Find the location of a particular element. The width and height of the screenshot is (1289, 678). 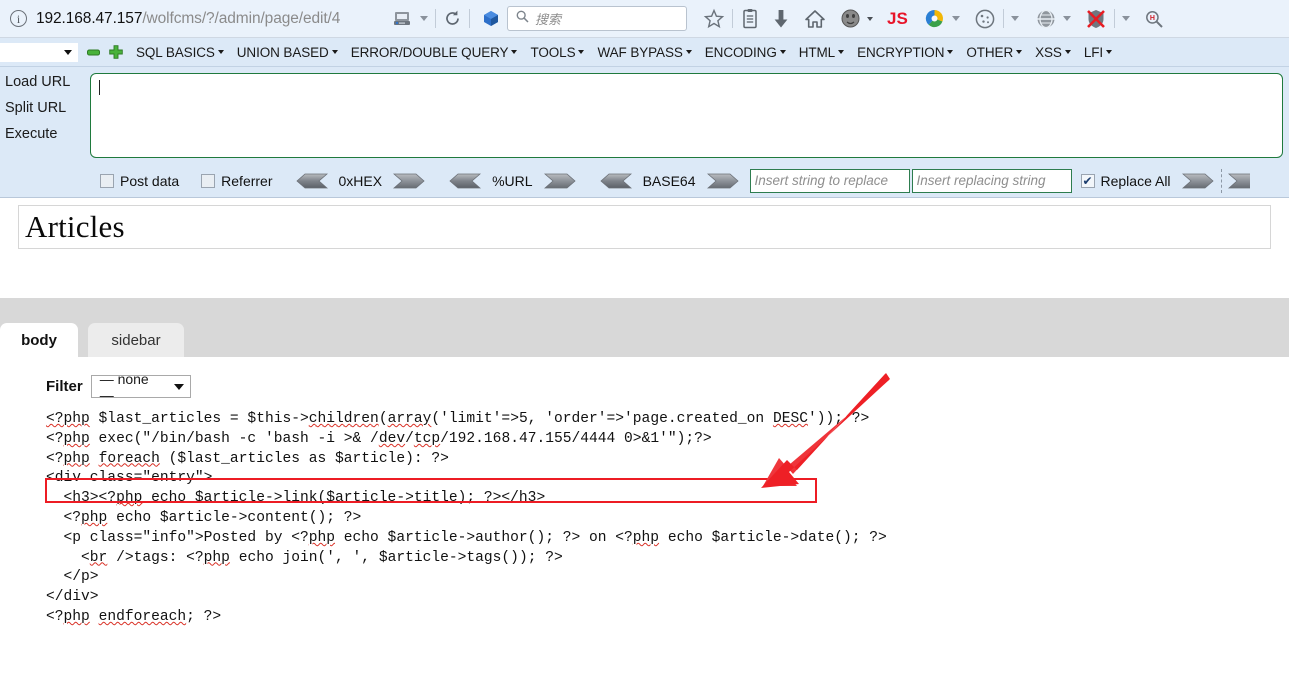

base64-encode-button is located at coordinates (723, 181).